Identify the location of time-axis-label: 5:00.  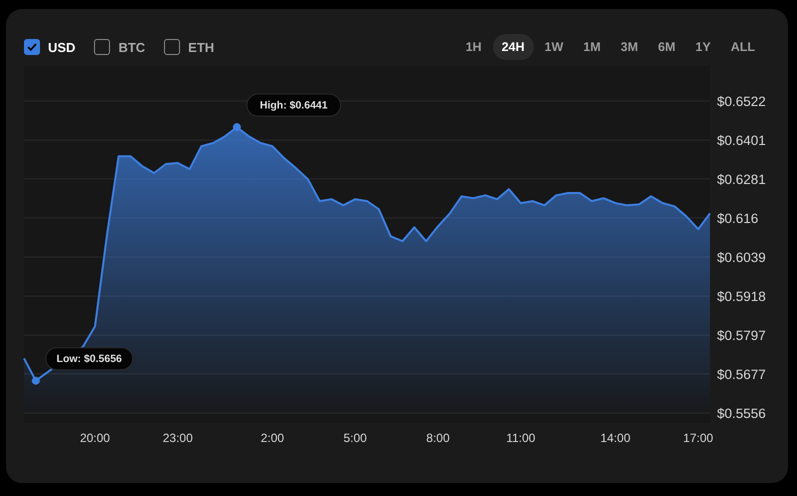
(355, 438).